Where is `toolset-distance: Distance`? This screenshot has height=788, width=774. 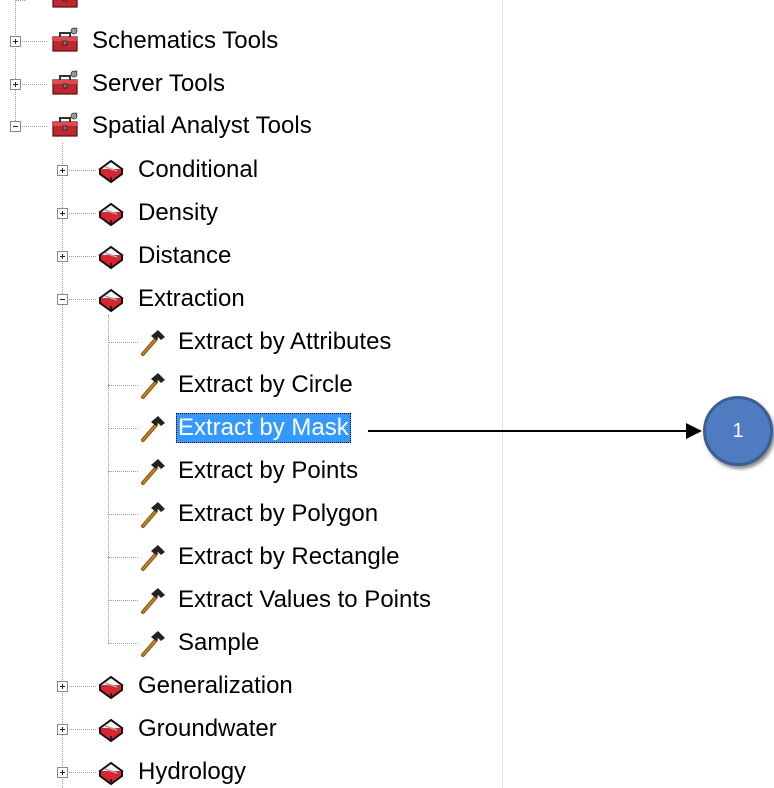 toolset-distance: Distance is located at coordinates (164, 256).